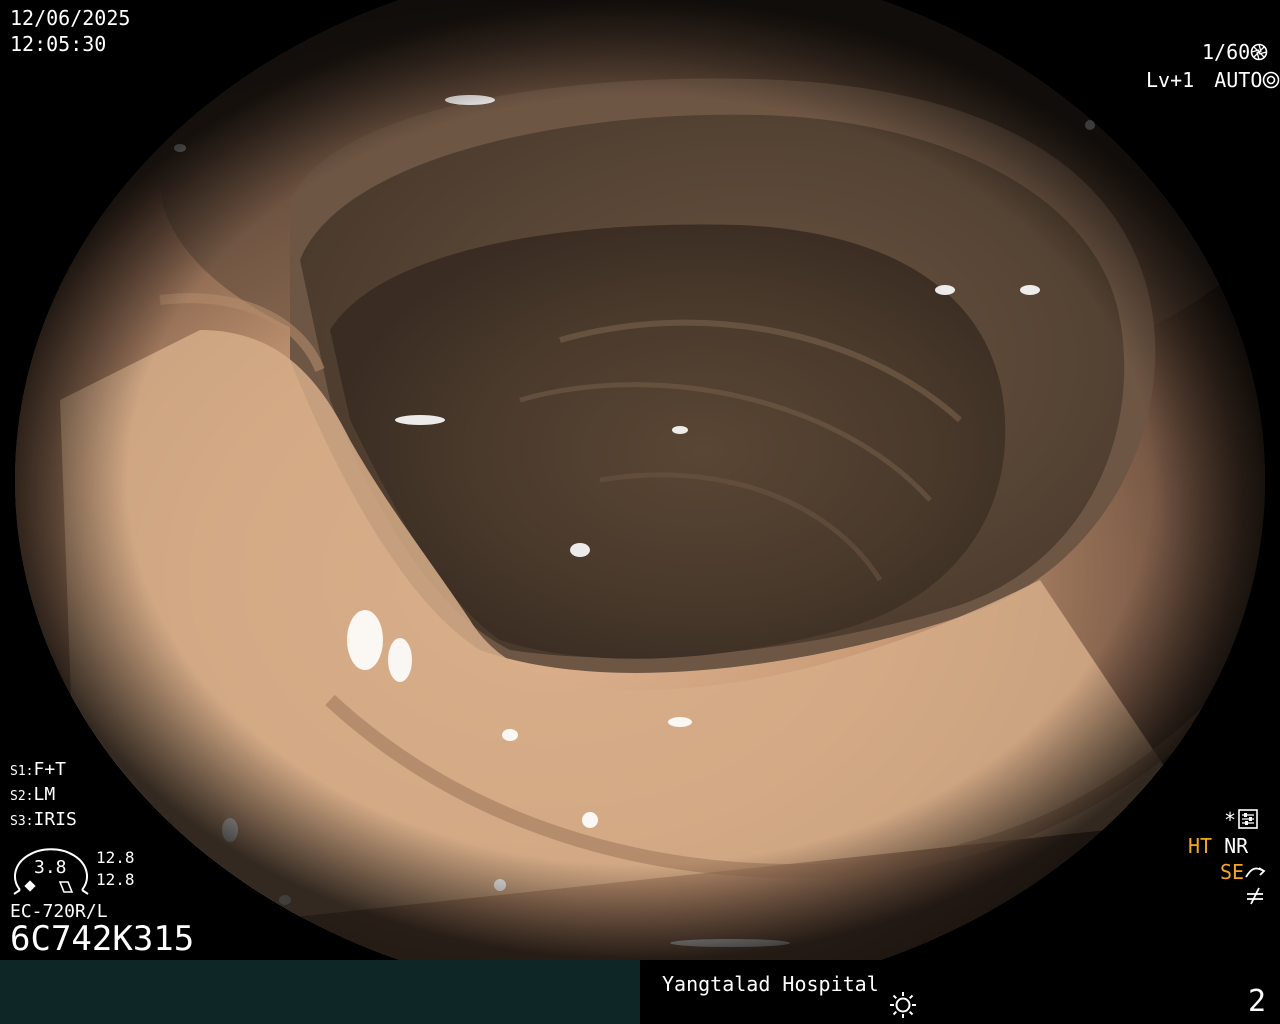  I want to click on shutter-readout: 1/60, so click(1235, 53).